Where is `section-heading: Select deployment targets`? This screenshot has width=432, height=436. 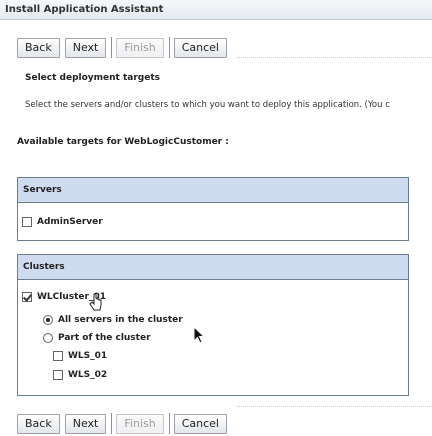
section-heading: Select deployment targets is located at coordinates (93, 78).